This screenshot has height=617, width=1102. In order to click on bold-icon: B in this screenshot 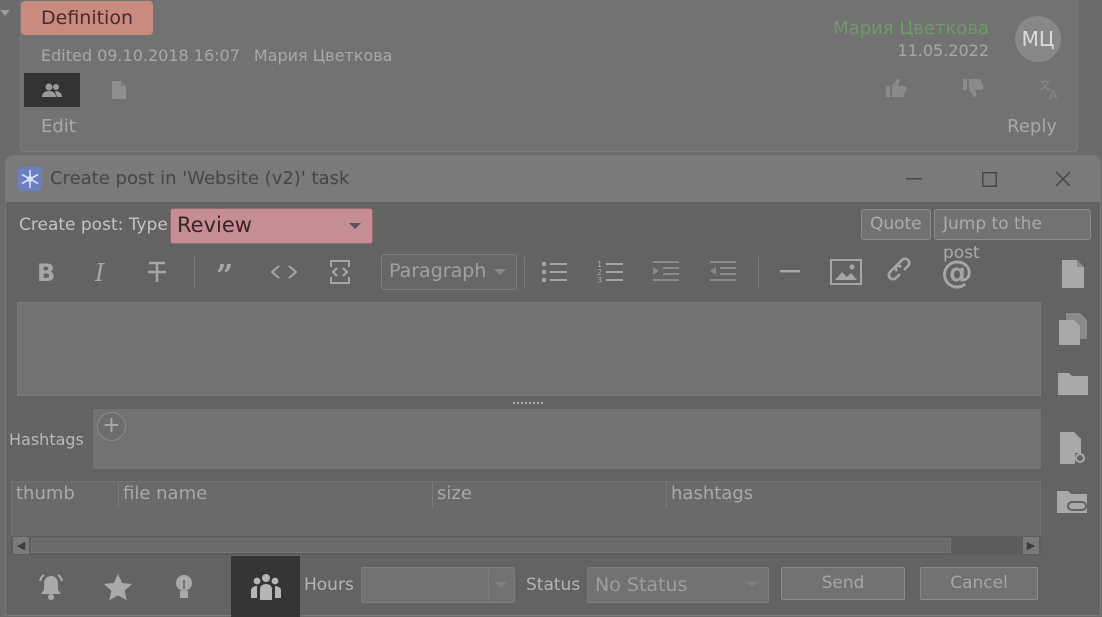, I will do `click(46, 272)`.